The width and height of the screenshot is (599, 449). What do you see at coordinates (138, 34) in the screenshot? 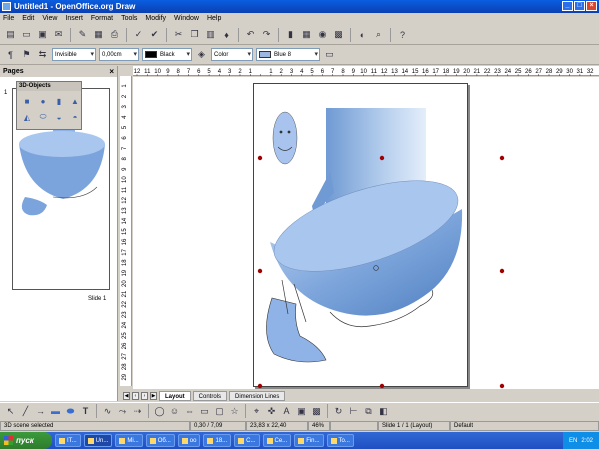
I see `spellcheck-icon: ✓` at bounding box center [138, 34].